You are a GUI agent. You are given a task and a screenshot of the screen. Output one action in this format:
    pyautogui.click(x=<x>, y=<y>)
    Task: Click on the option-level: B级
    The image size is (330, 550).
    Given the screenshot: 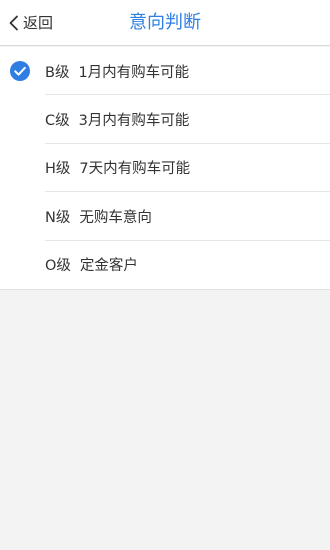 What is the action you would take?
    pyautogui.click(x=57, y=72)
    